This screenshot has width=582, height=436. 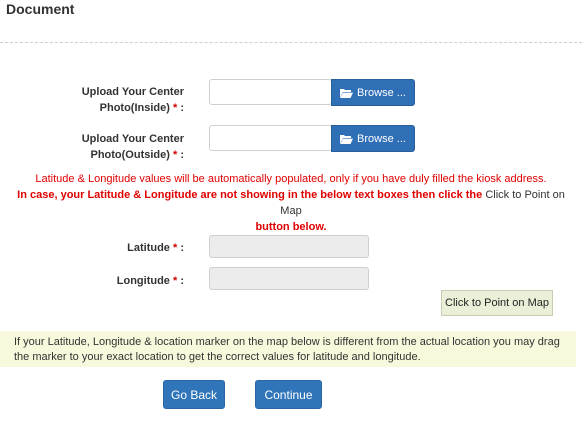 I want to click on section-divider, so click(x=291, y=42).